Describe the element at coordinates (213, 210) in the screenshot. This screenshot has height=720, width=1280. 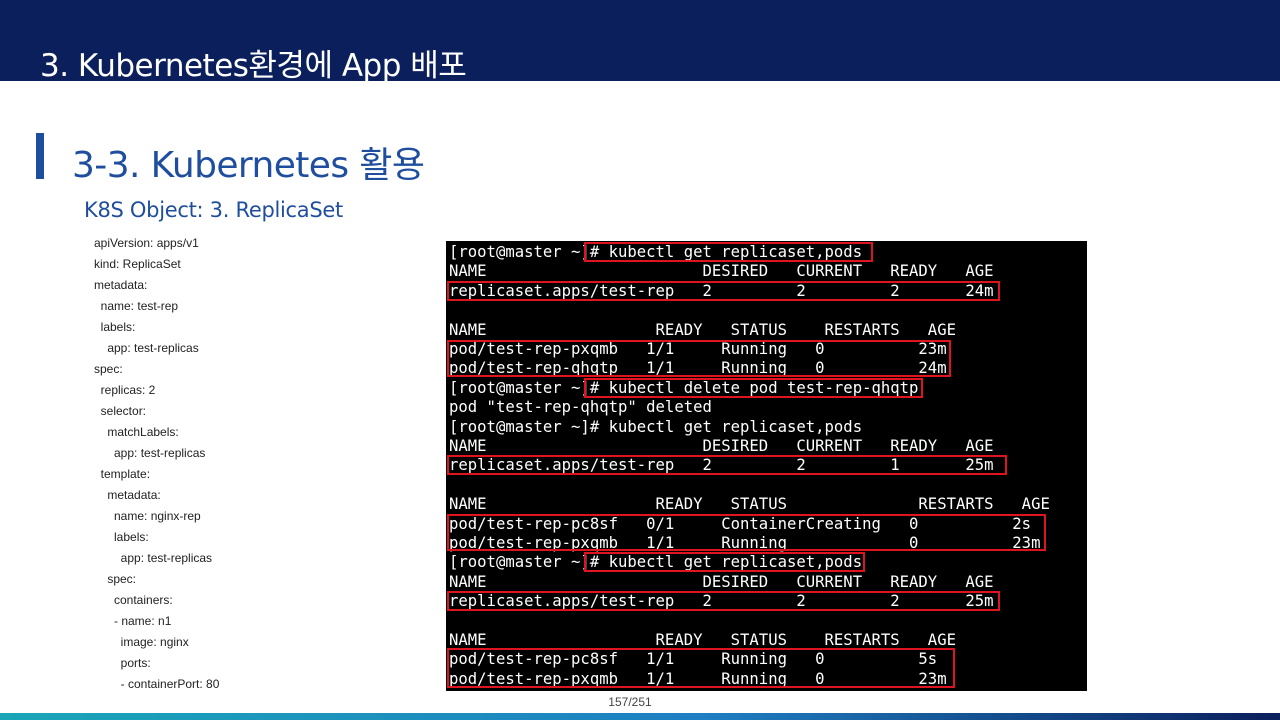
I see `subsection-title: K8S Object: 3. ReplicaSet` at that location.